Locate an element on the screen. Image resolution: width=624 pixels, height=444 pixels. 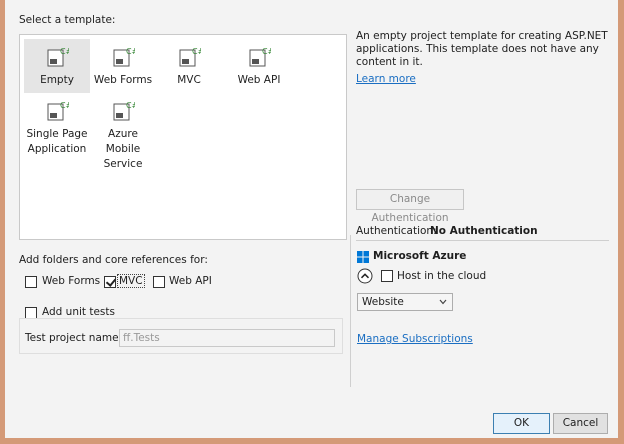
template-empty: C# Empty is located at coordinates (57, 66).